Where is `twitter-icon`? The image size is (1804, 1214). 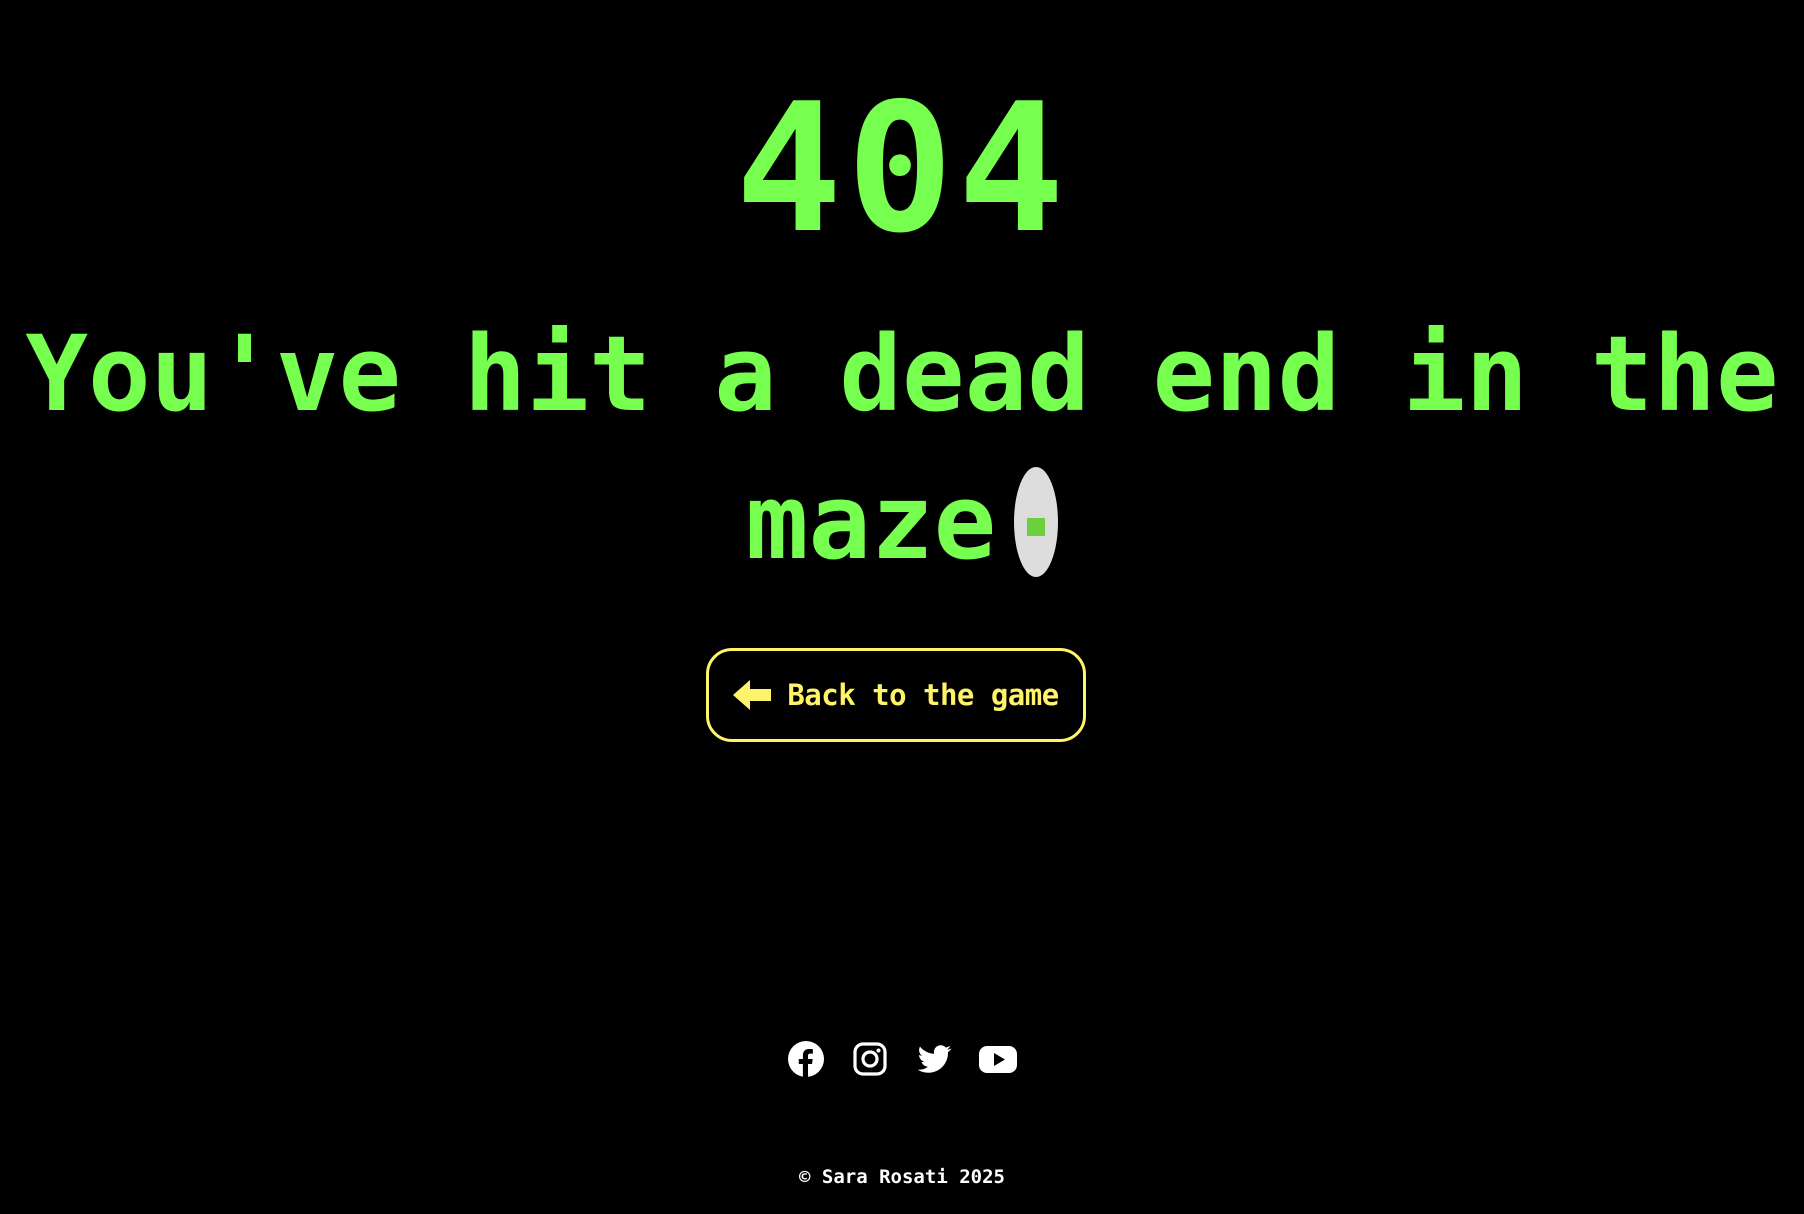
twitter-icon is located at coordinates (934, 1059).